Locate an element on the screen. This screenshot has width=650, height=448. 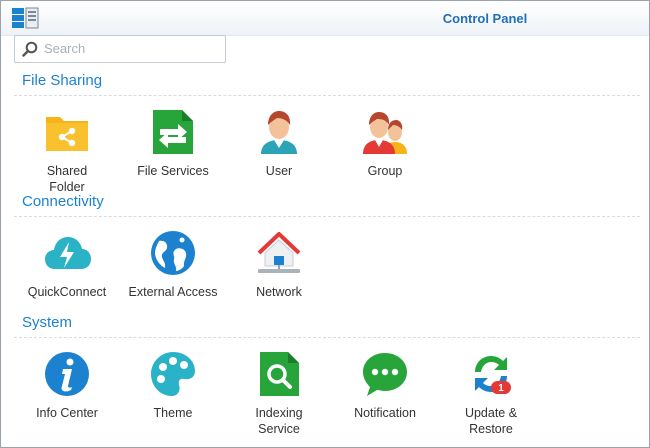
section-title-system: System is located at coordinates (47, 322).